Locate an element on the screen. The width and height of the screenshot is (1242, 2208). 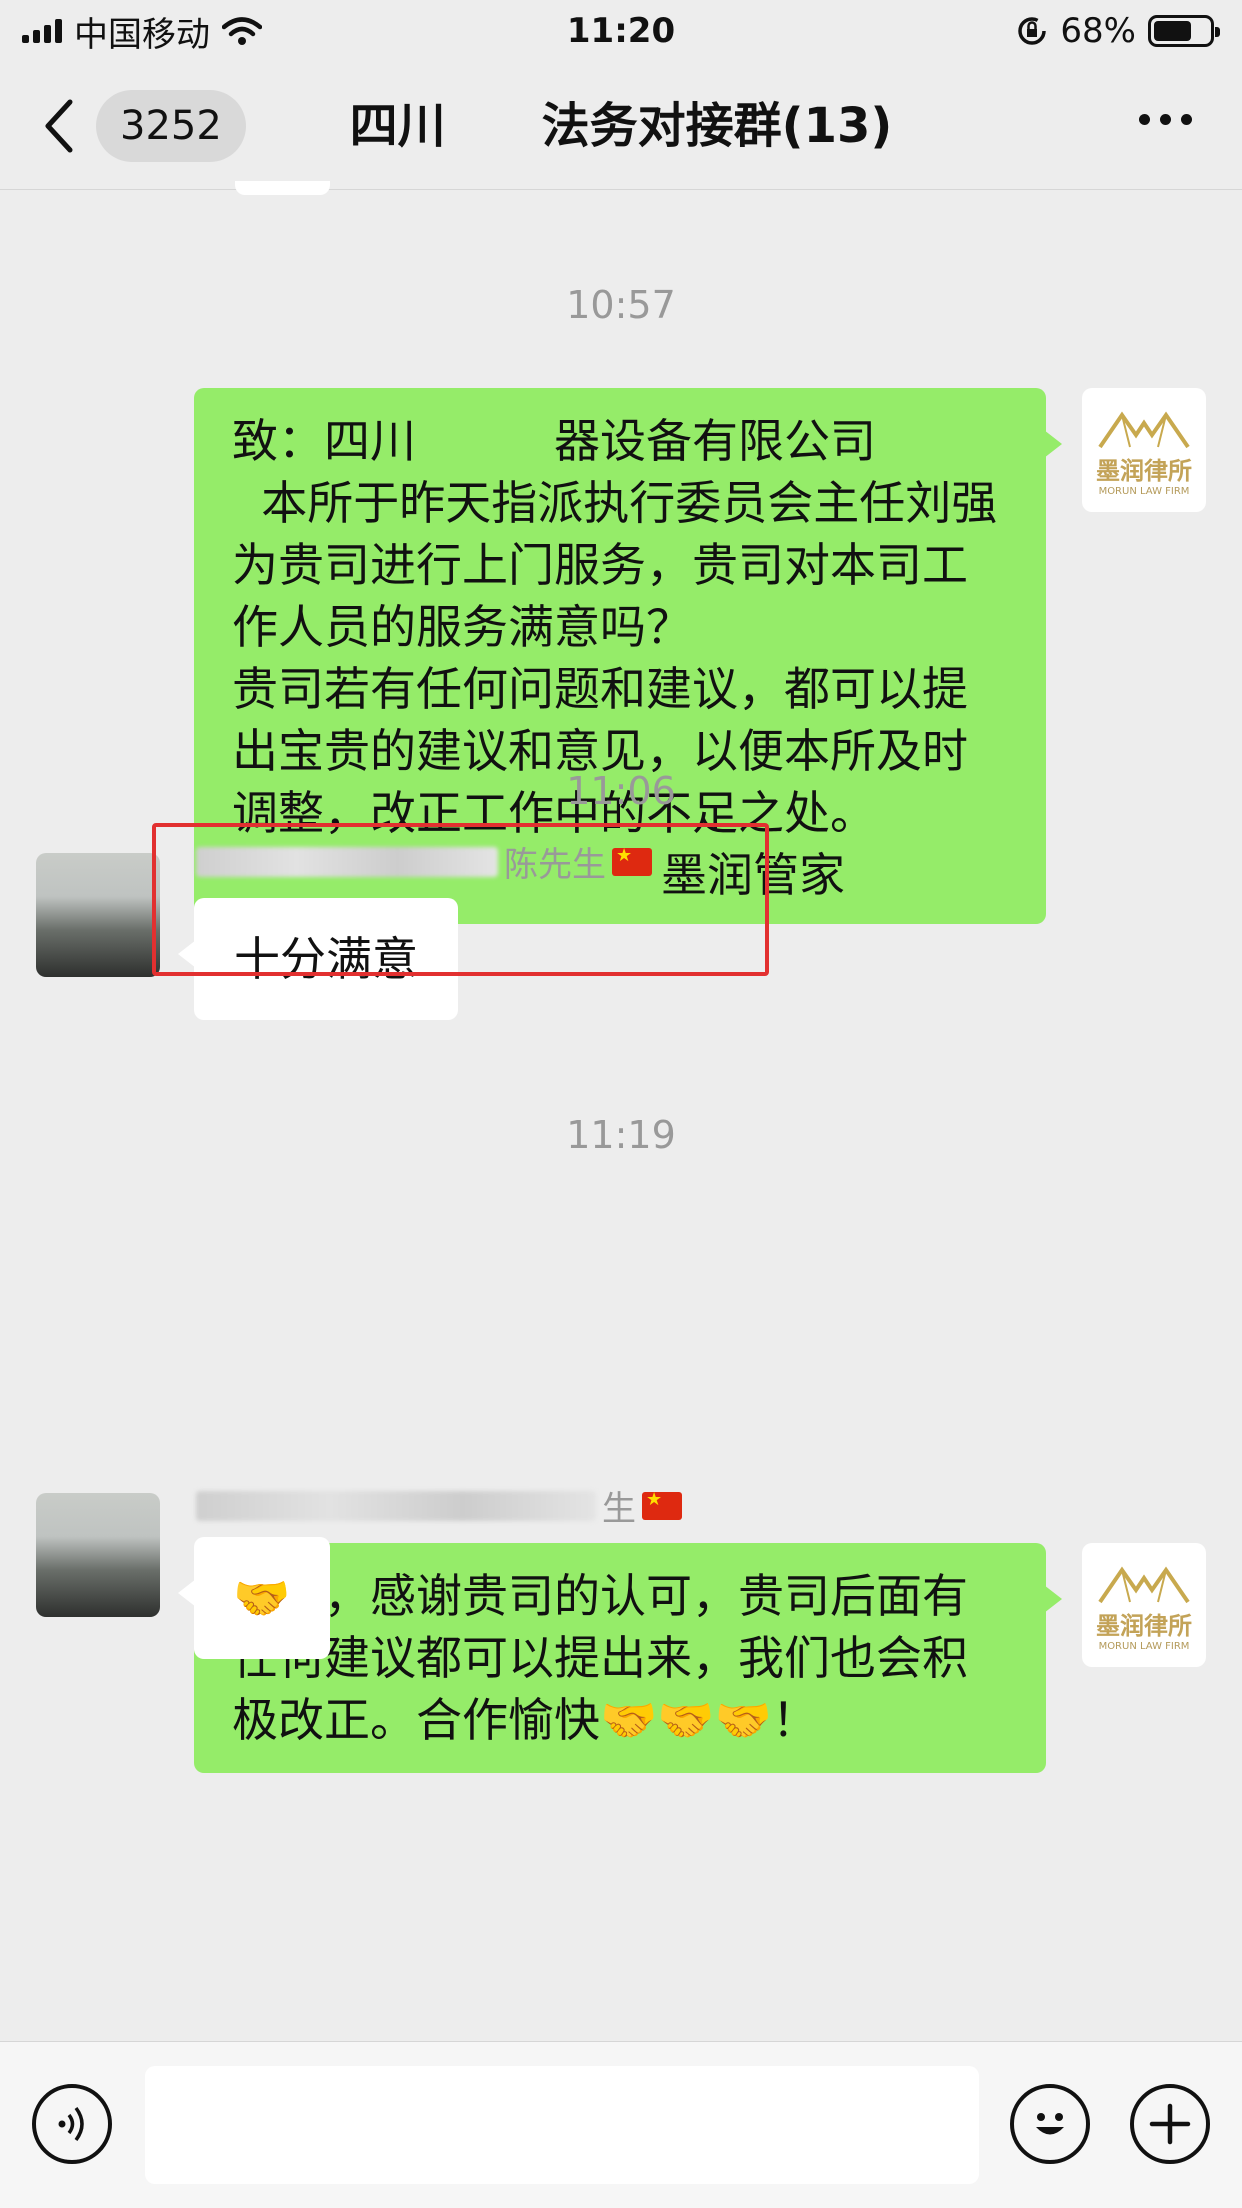
voice-icon is located at coordinates (72, 2124).